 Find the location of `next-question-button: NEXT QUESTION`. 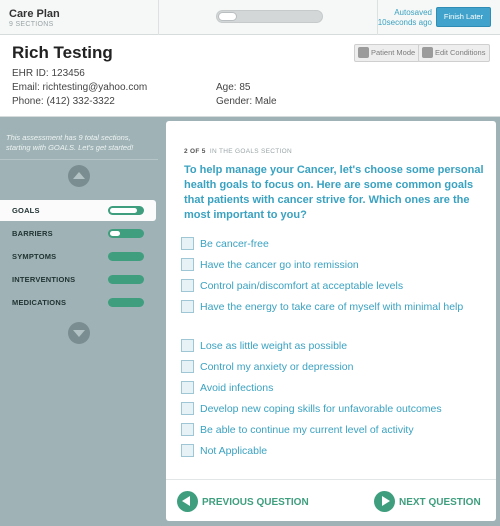

next-question-button: NEXT QUESTION is located at coordinates (431, 502).